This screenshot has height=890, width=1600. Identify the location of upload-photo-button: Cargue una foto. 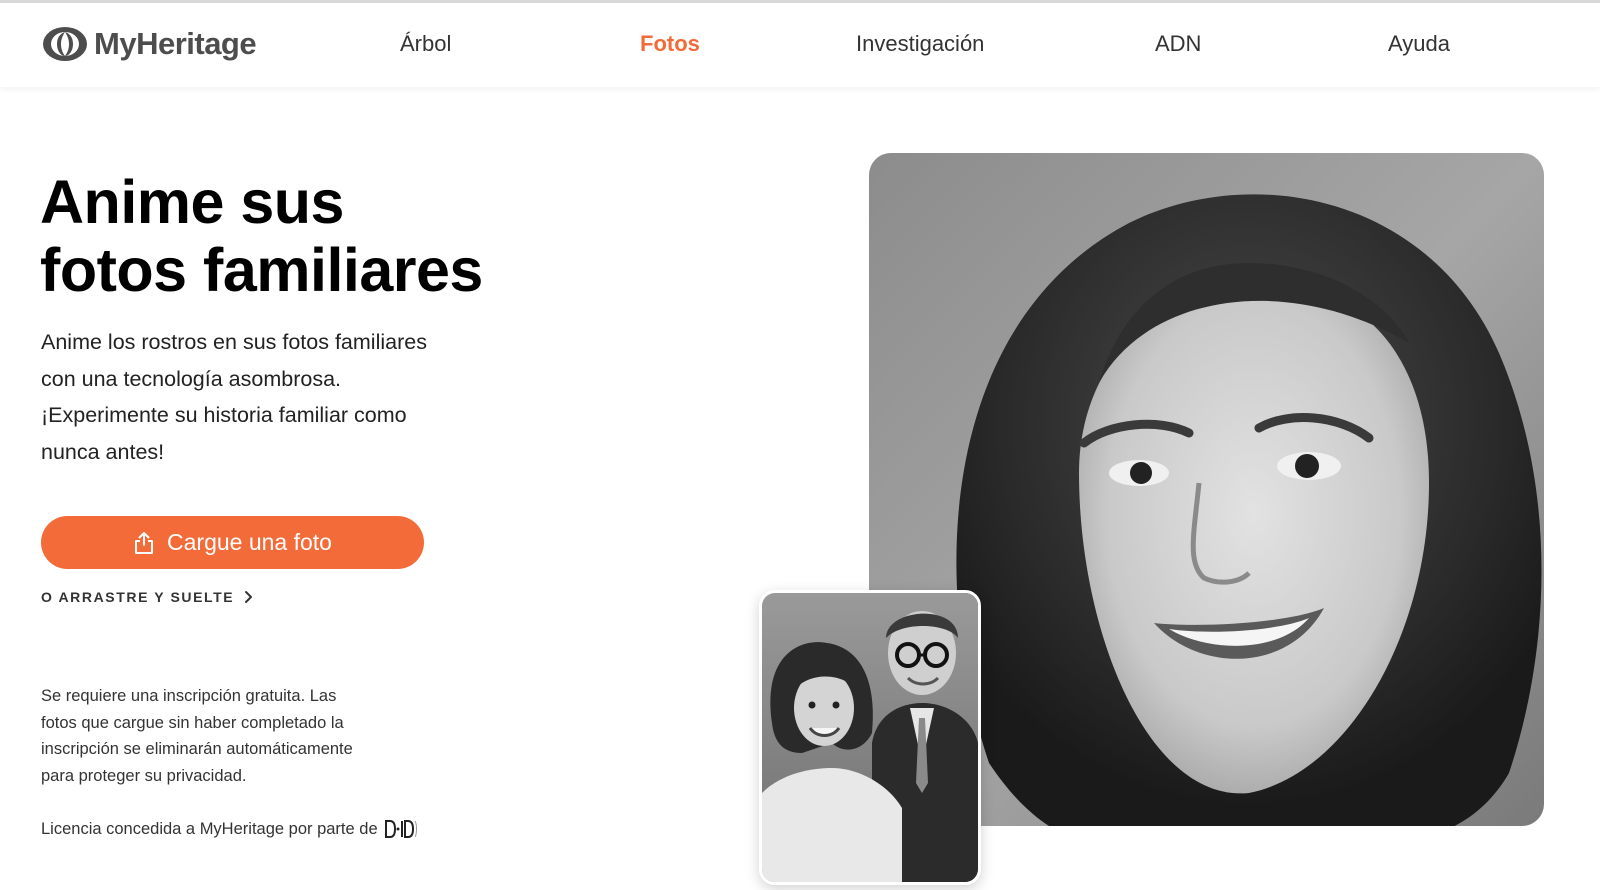
(232, 542).